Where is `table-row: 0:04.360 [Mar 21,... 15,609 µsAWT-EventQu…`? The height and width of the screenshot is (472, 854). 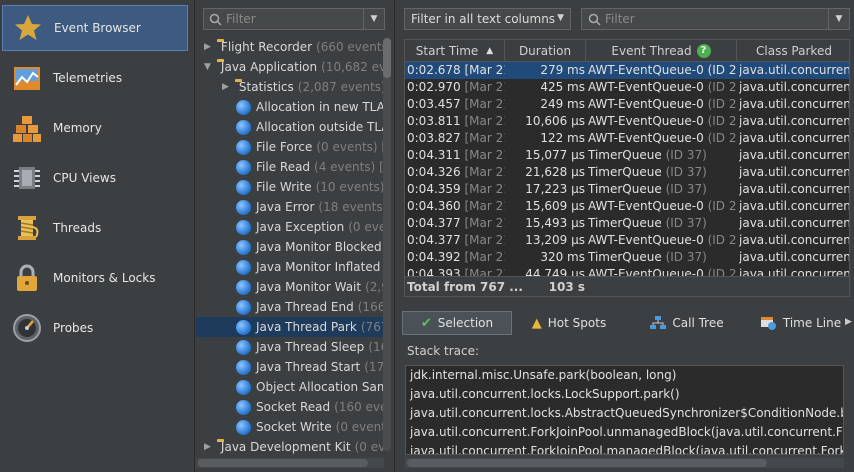
table-row: 0:04.360 [Mar 21,... 15,609 µsAWT-EventQu… is located at coordinates (627, 206).